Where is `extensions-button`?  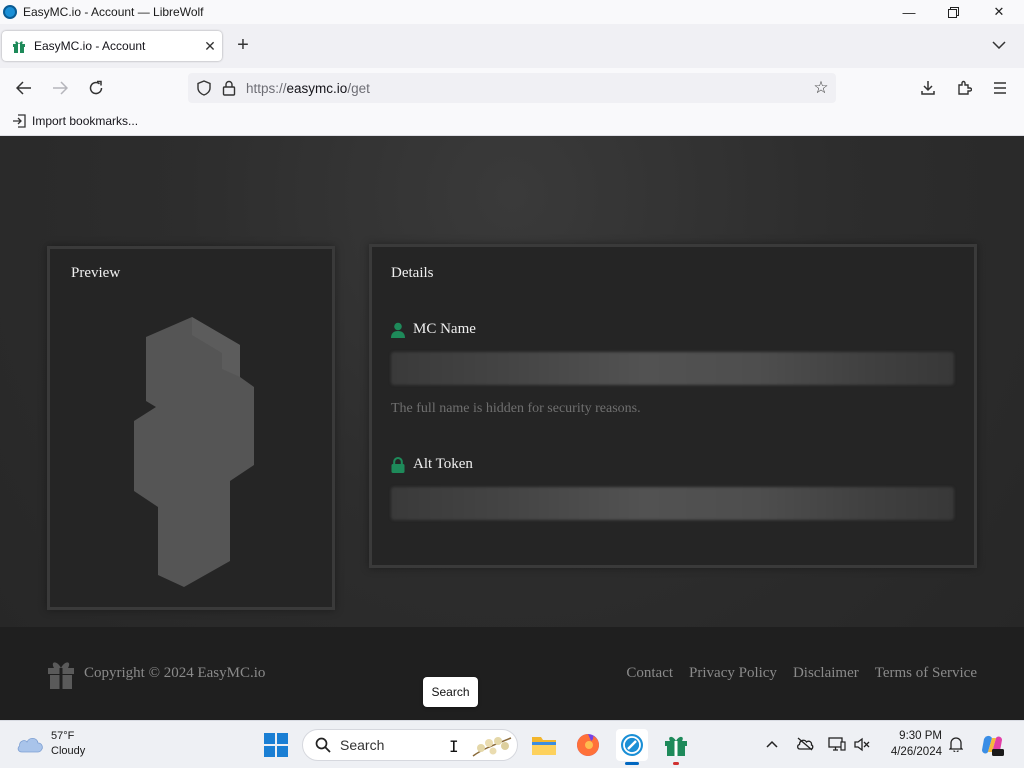
extensions-button is located at coordinates (964, 88).